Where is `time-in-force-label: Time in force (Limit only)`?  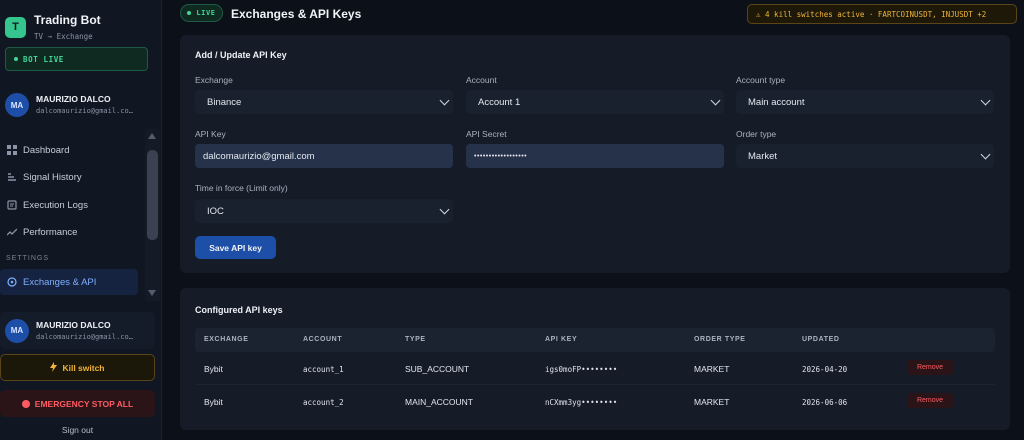 time-in-force-label: Time in force (Limit only) is located at coordinates (241, 188).